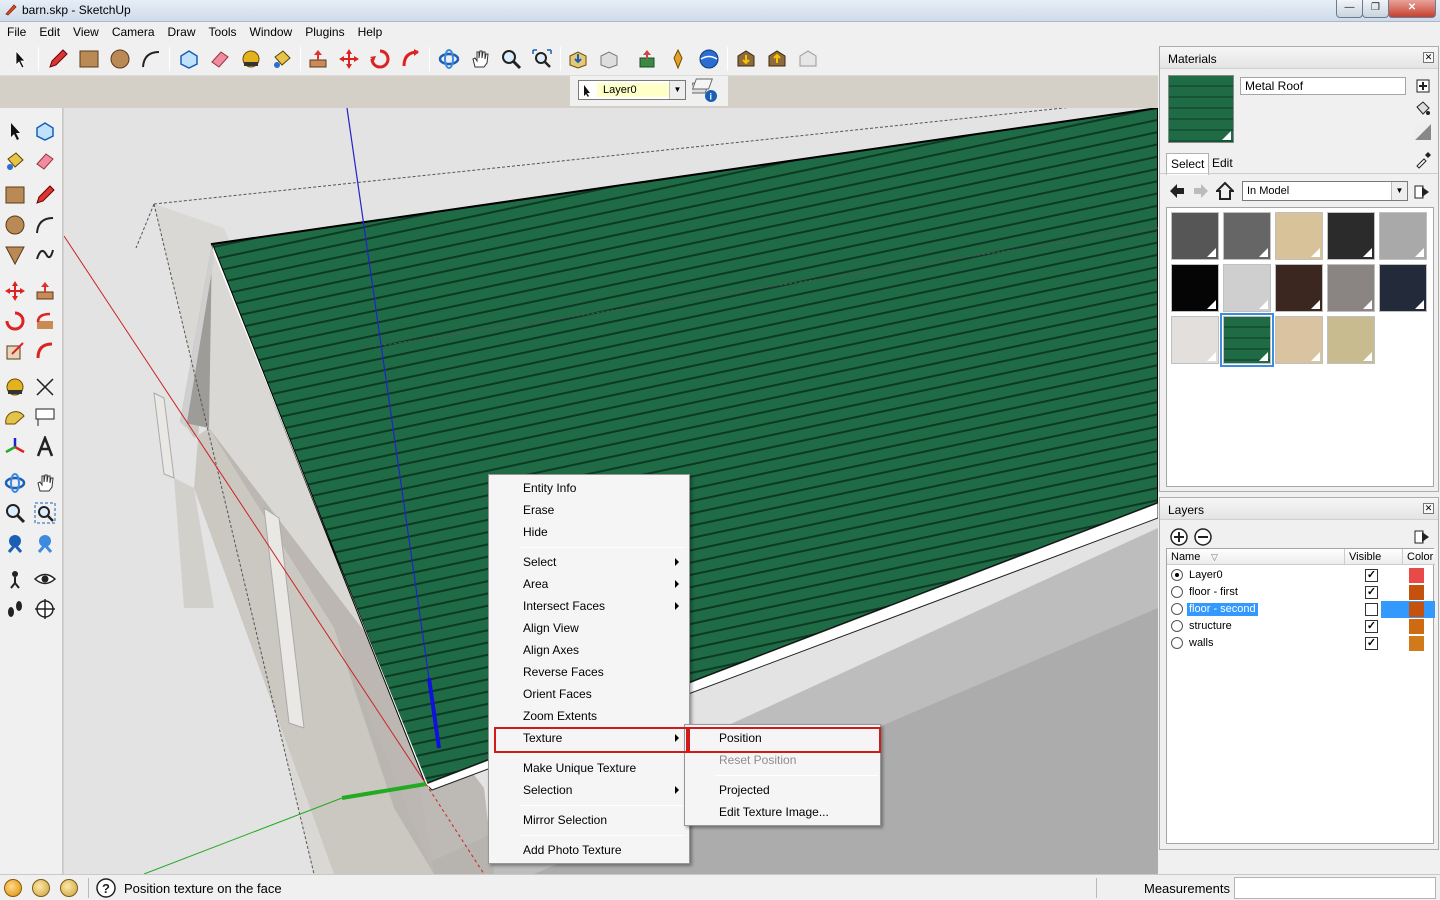 The height and width of the screenshot is (900, 1440). What do you see at coordinates (1201, 109) in the screenshot?
I see `material-preview-swatch` at bounding box center [1201, 109].